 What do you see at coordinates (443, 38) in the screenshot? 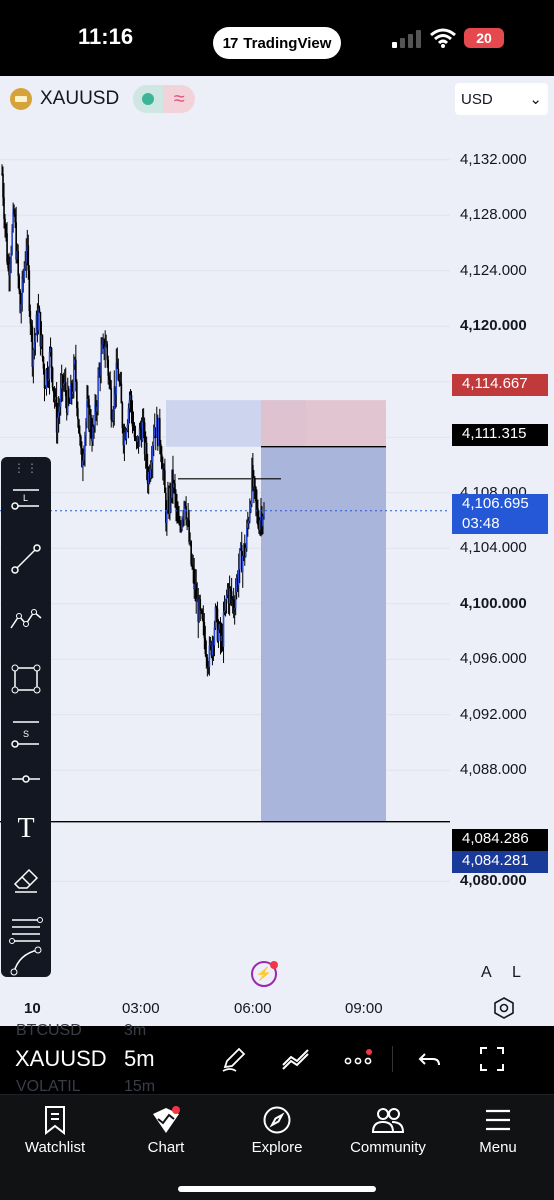
I see `wifi-icon` at bounding box center [443, 38].